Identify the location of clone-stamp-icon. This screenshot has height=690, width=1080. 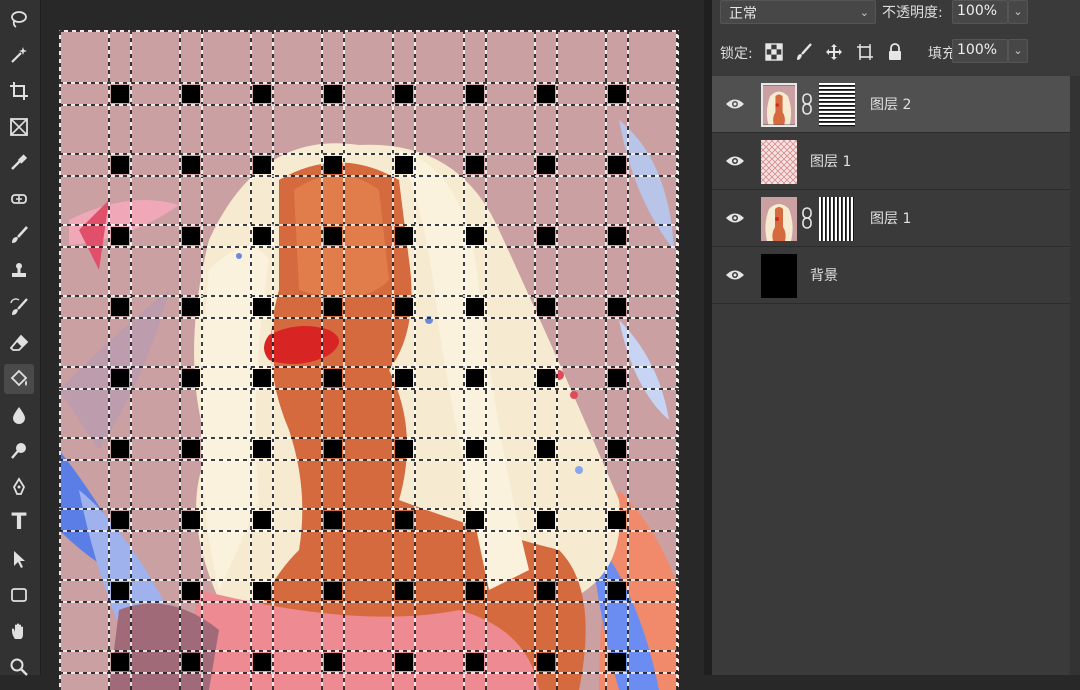
(19, 271).